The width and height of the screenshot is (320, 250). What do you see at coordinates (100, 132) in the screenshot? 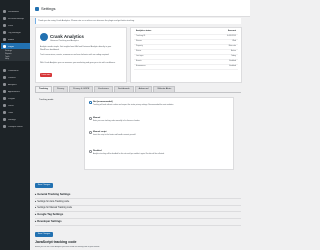
I see `option-title: Manual script` at bounding box center [100, 132].